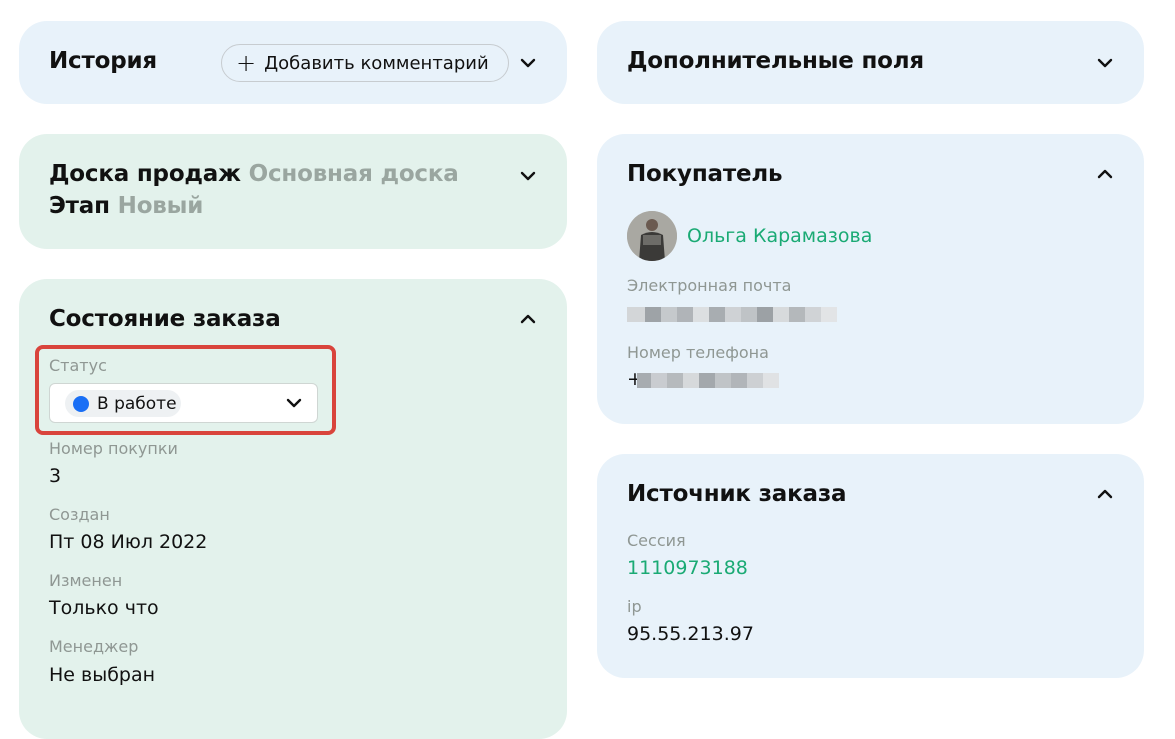  What do you see at coordinates (376, 63) in the screenshot?
I see `add-comment-label: Добавить комментарий` at bounding box center [376, 63].